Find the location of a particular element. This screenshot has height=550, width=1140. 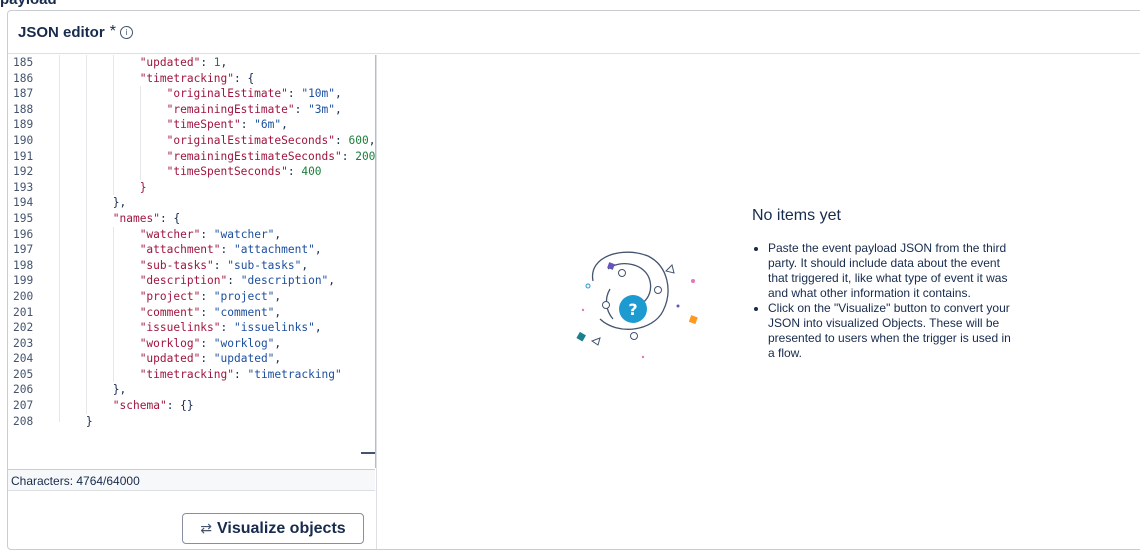

json-value: "updated" is located at coordinates (244, 359).